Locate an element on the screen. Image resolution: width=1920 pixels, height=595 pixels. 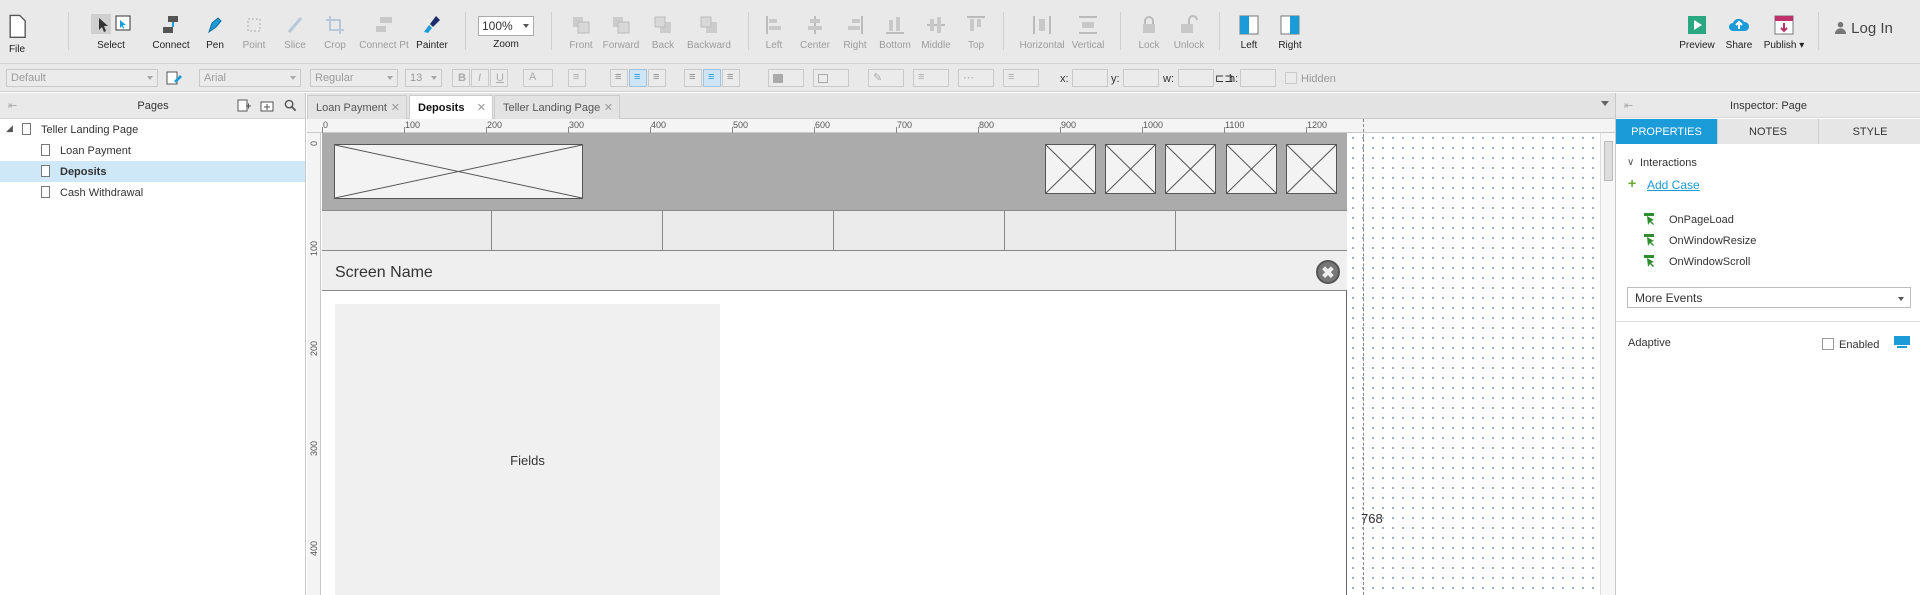
screen-title-bar: Screen Name ✖ is located at coordinates (834, 271).